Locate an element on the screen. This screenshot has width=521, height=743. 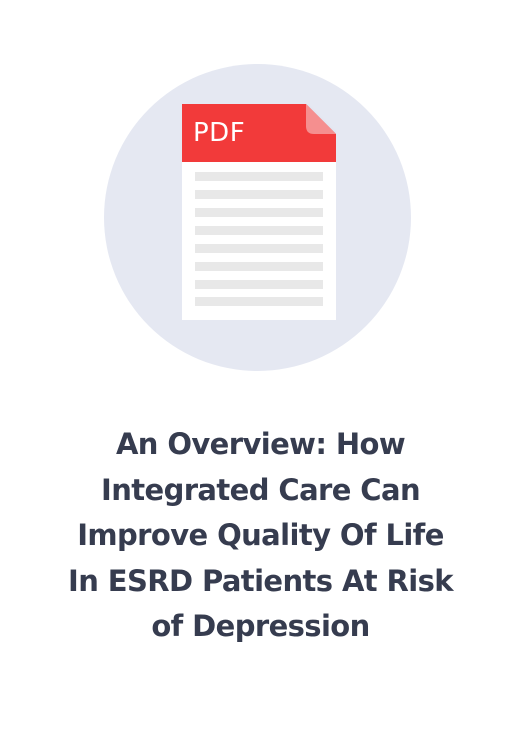
pdf-badge-label: PDF is located at coordinates (219, 133).